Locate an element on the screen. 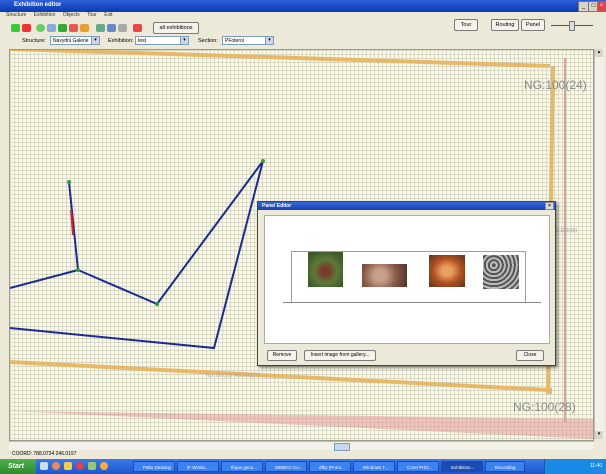 The width and height of the screenshot is (606, 474). moth-image is located at coordinates (447, 271).